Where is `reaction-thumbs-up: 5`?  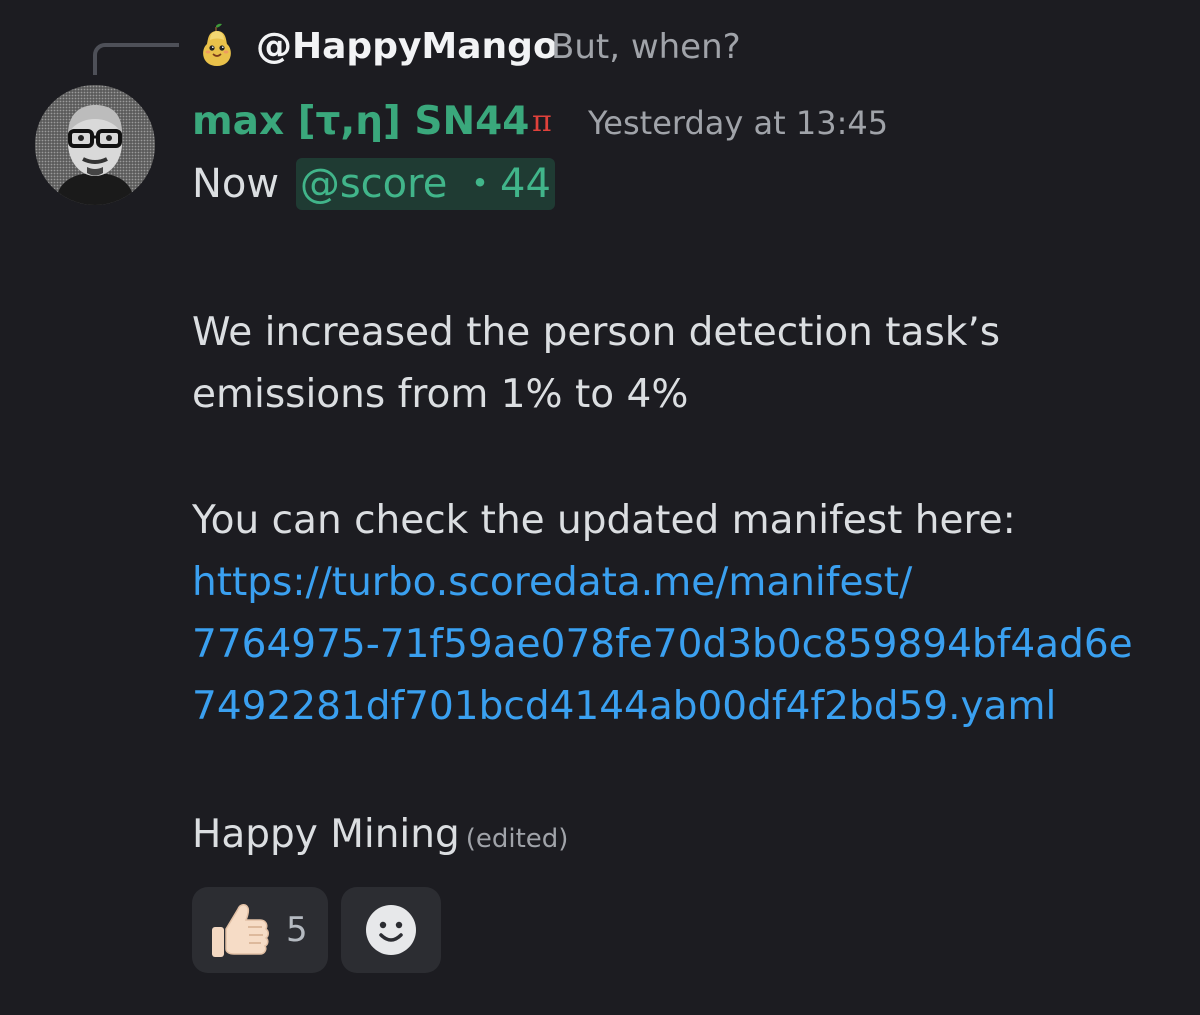 reaction-thumbs-up: 5 is located at coordinates (260, 930).